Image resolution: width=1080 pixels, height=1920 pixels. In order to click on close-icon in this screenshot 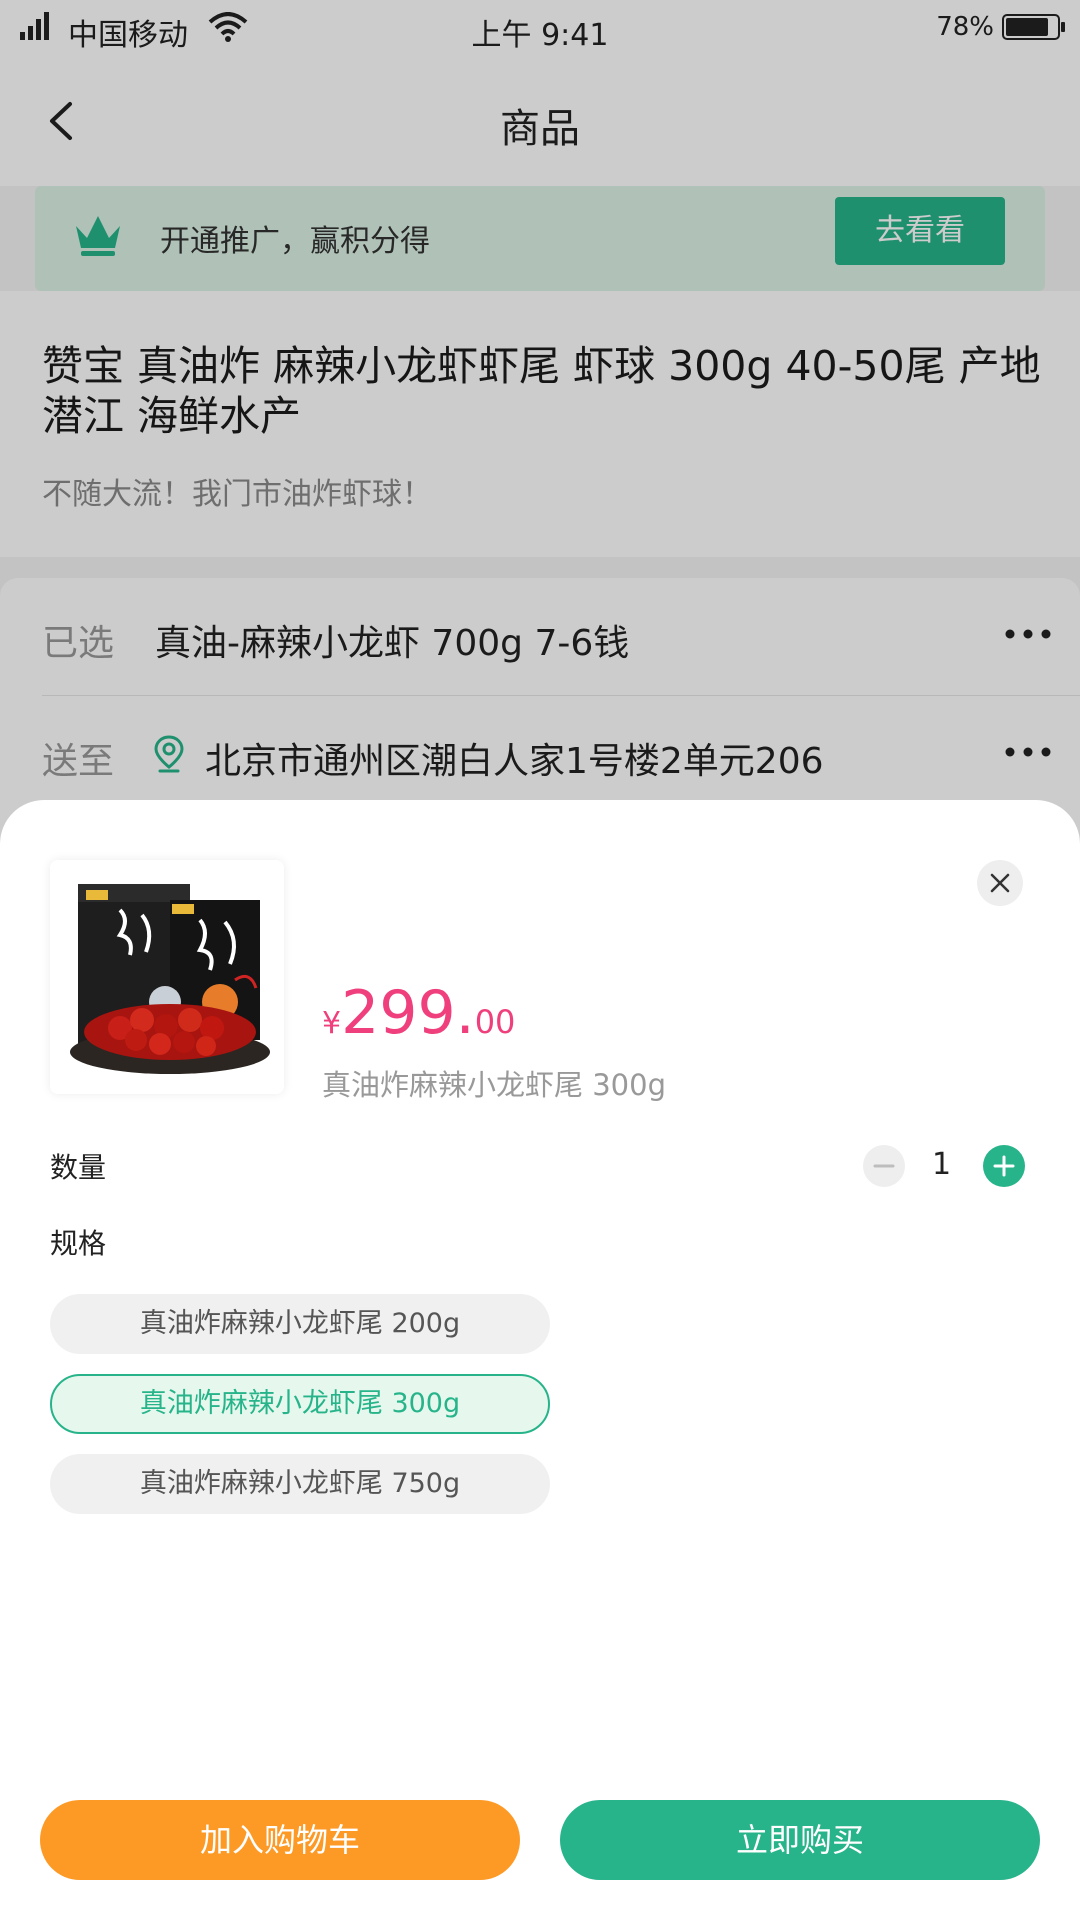, I will do `click(1000, 883)`.